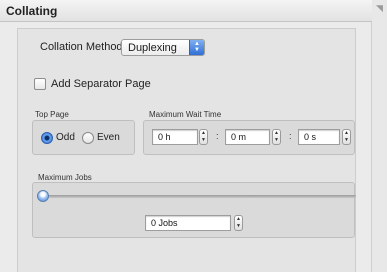  What do you see at coordinates (101, 84) in the screenshot?
I see `add-separator-label: Add Separator Page` at bounding box center [101, 84].